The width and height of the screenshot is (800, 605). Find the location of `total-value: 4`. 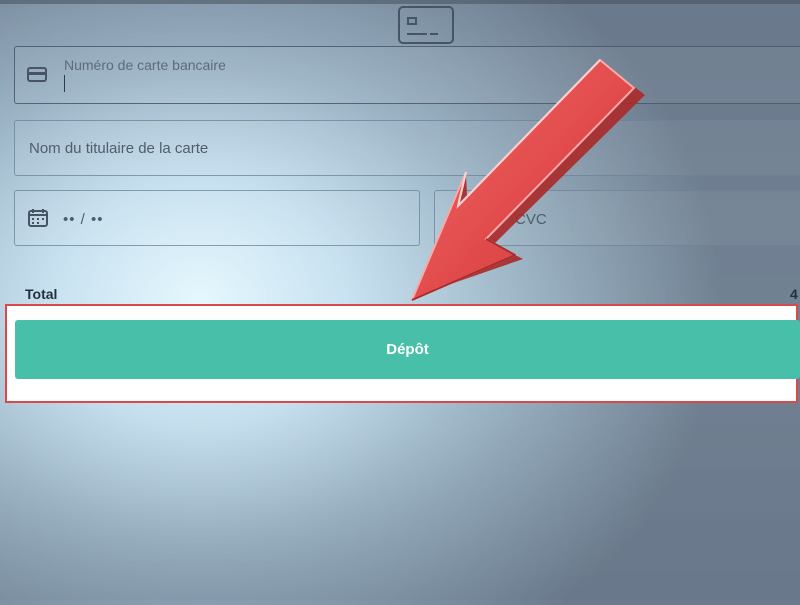

total-value: 4 is located at coordinates (794, 294).